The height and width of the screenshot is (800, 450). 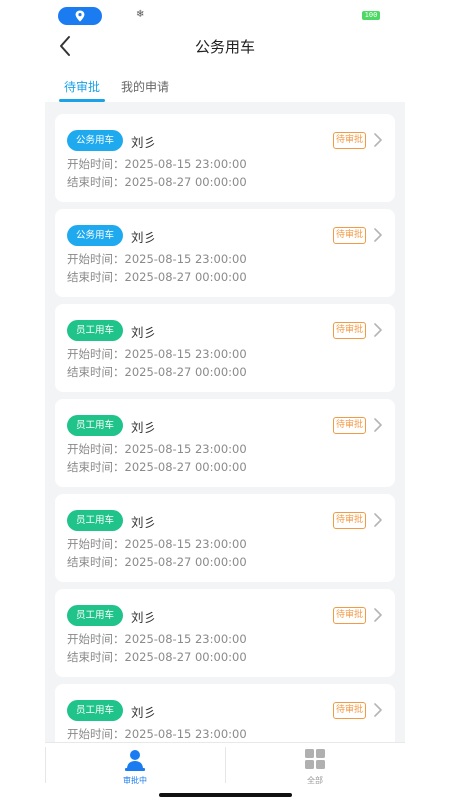 What do you see at coordinates (225, 87) in the screenshot?
I see `tab-bar: 待审批 我的申请` at bounding box center [225, 87].